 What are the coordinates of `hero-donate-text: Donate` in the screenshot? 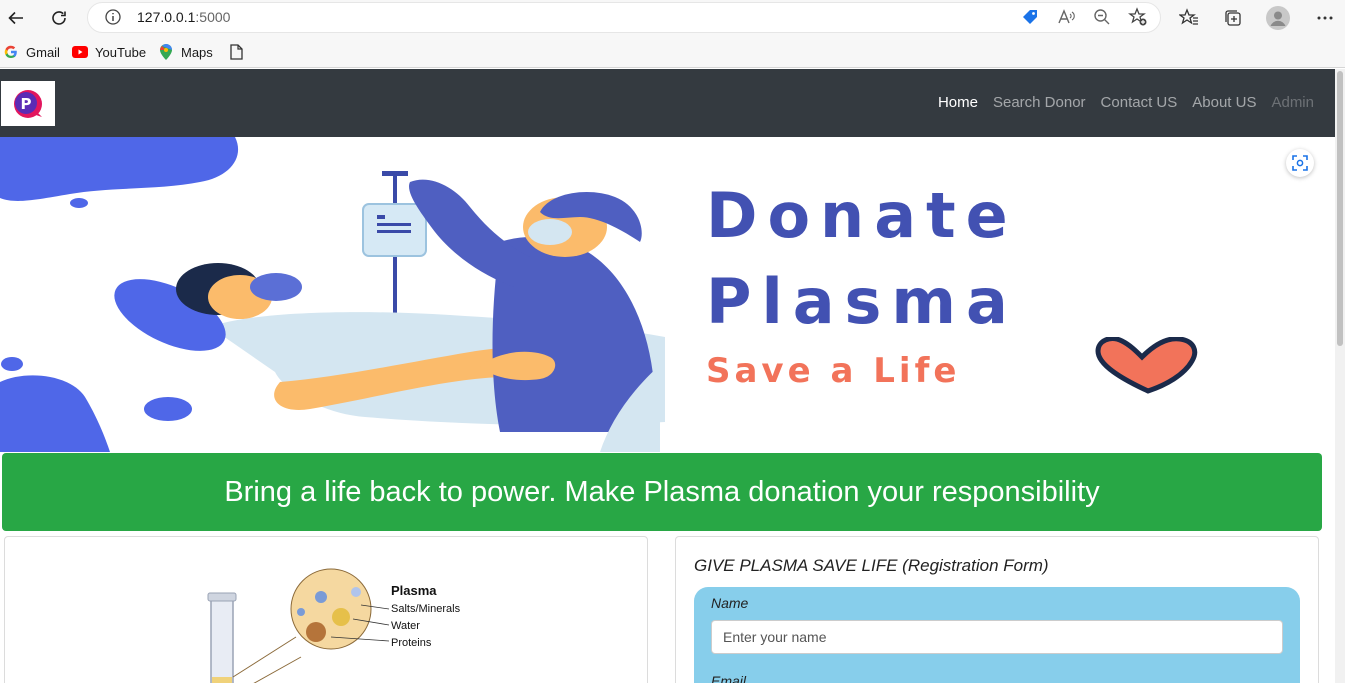 It's located at (862, 215).